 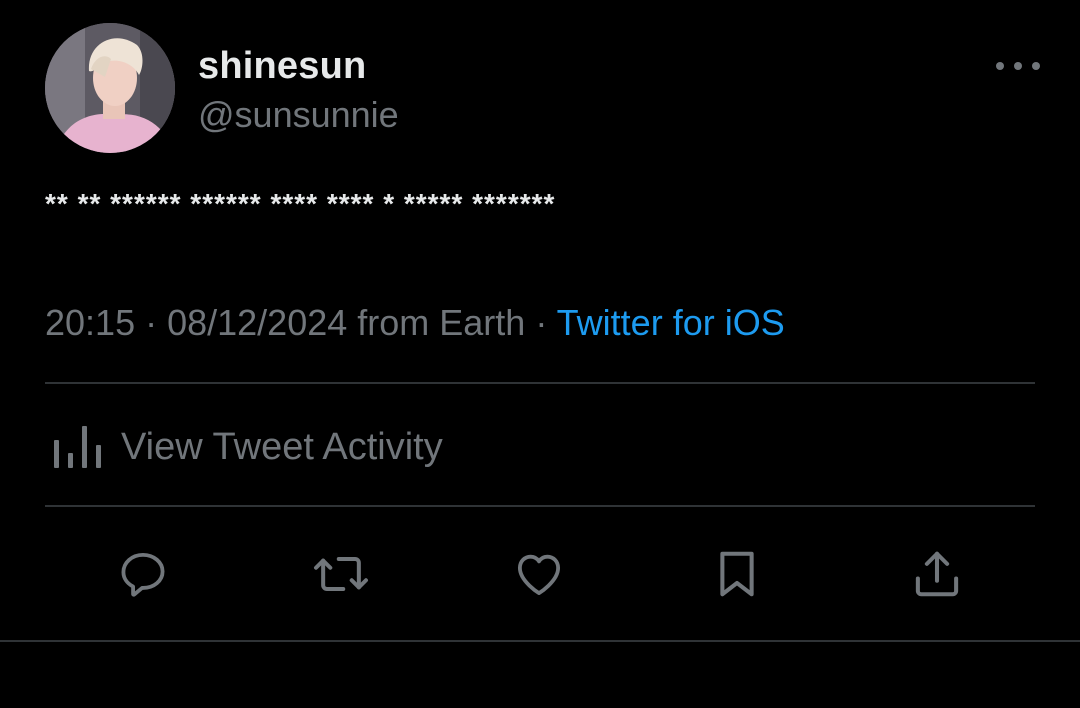 I want to click on tweet-time: 20:15, so click(x=90, y=322).